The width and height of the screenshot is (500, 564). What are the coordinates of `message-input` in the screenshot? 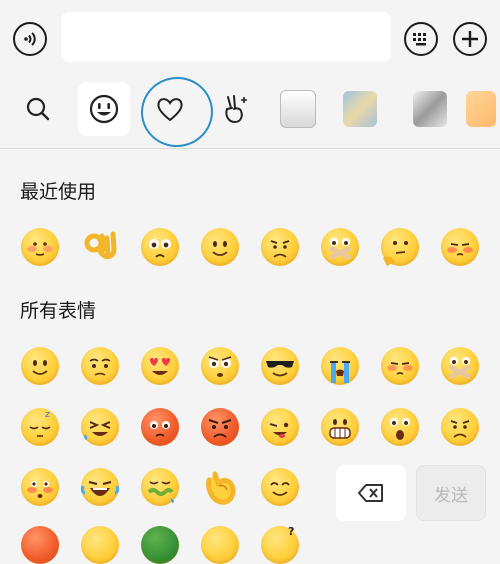 It's located at (226, 37).